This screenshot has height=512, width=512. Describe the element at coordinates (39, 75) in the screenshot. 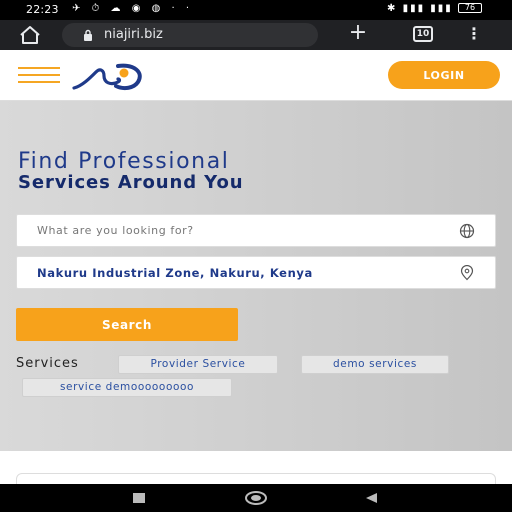

I see `hamburger-menu-icon` at that location.